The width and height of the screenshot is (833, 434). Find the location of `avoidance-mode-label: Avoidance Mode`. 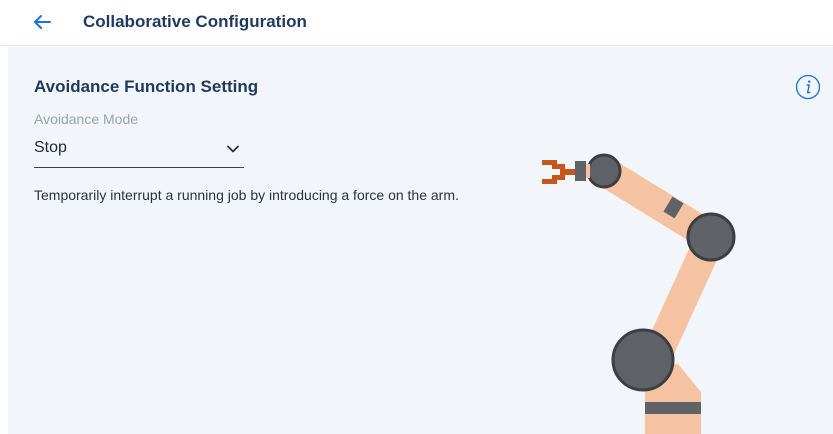

avoidance-mode-label: Avoidance Mode is located at coordinates (86, 119).